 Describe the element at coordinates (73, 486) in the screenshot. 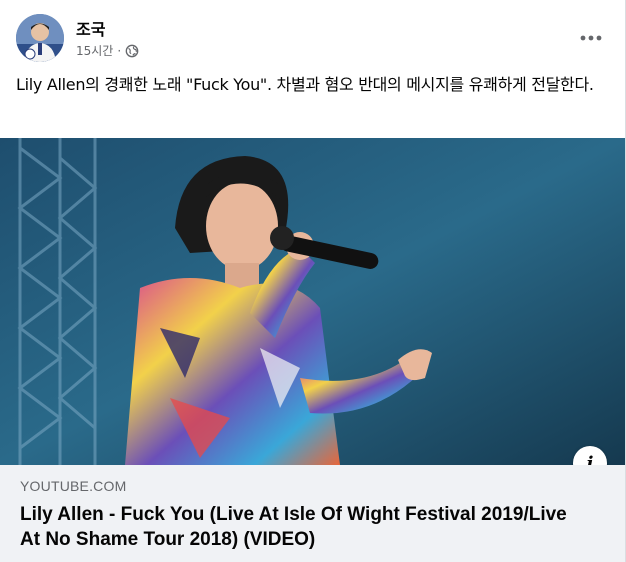

I see `link-domain: YOUTUBE.COM` at that location.